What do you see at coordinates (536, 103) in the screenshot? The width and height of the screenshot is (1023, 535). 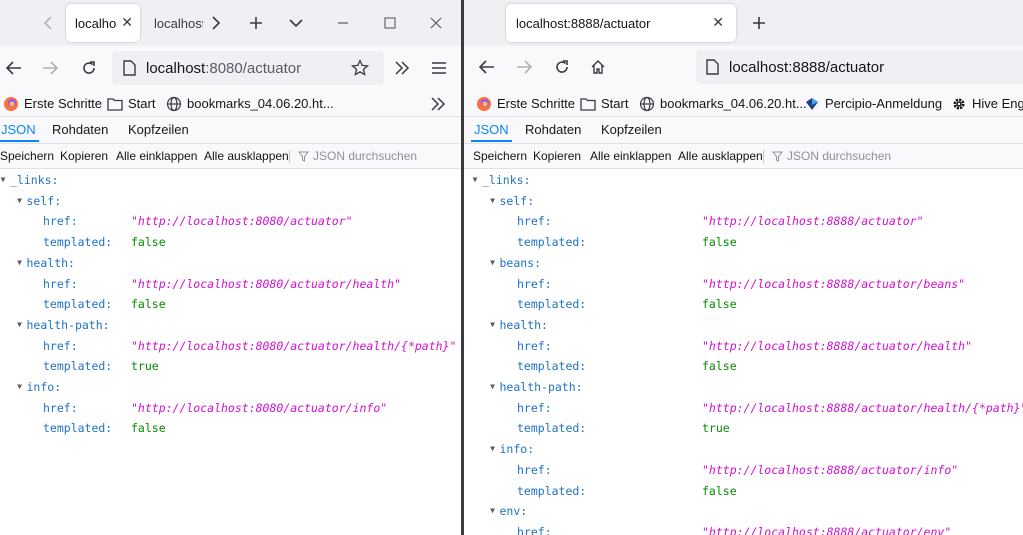 I see `bookmark-label: Erste Schritte` at bounding box center [536, 103].